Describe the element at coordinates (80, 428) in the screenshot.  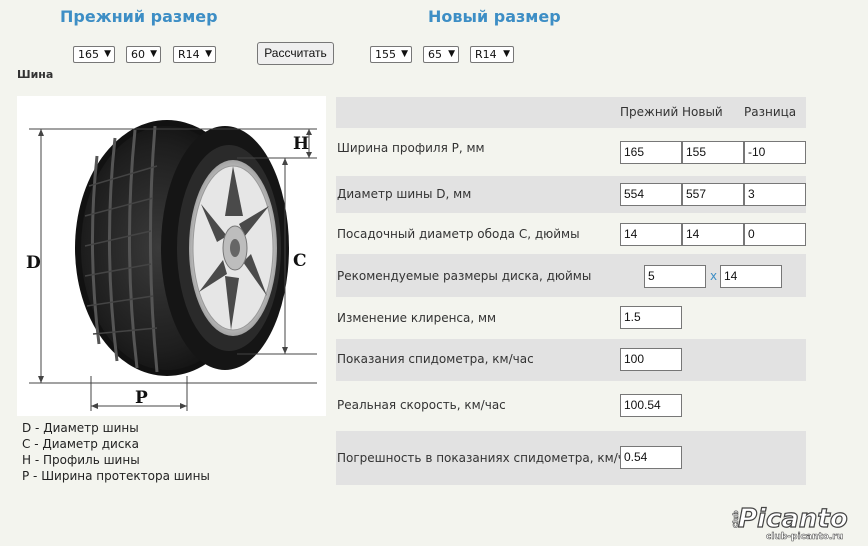
I see `legend-item: D - Диаметр шины` at that location.